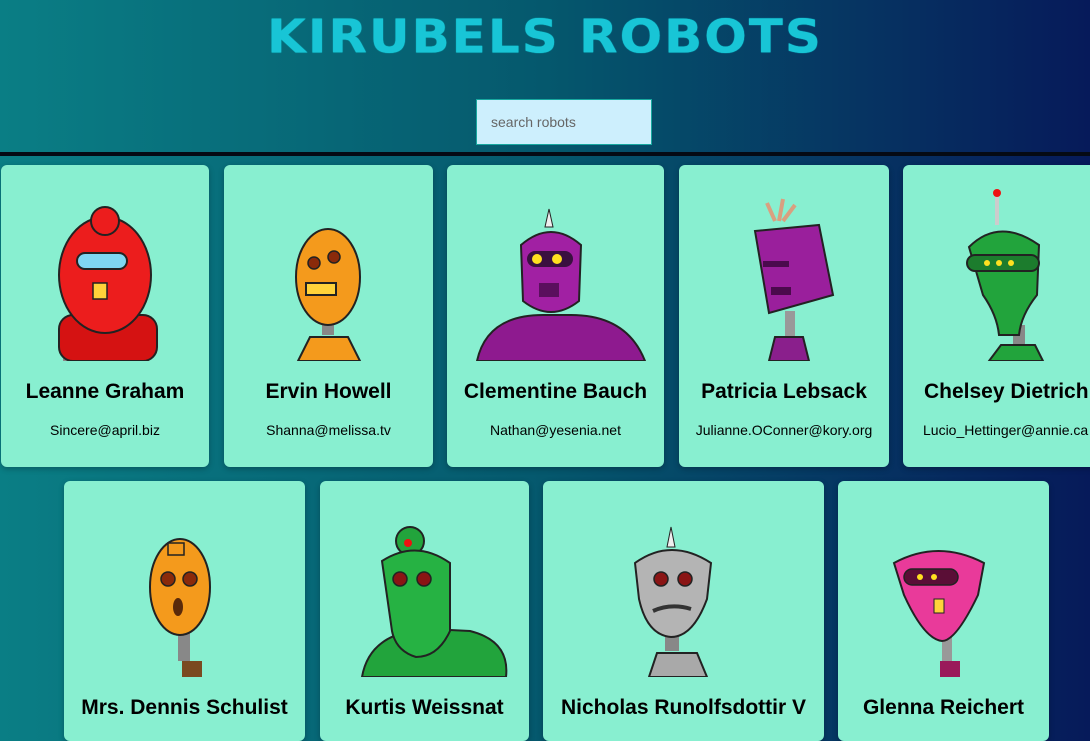 The height and width of the screenshot is (741, 1090). What do you see at coordinates (555, 430) in the screenshot?
I see `robot-email: Nathan@yesenia.net` at bounding box center [555, 430].